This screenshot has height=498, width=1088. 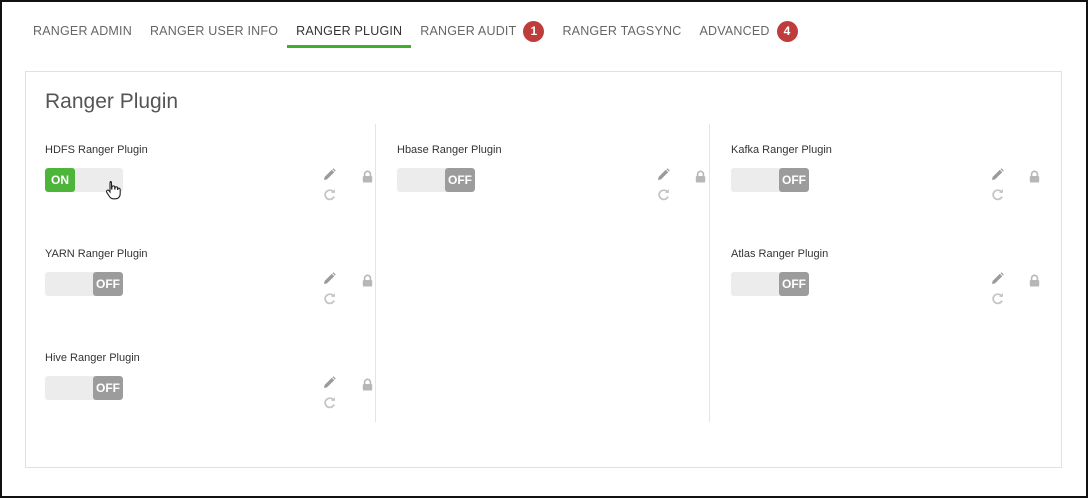 I want to click on tab-ranger-audit: RANGER AUDIT 1, so click(x=482, y=31).